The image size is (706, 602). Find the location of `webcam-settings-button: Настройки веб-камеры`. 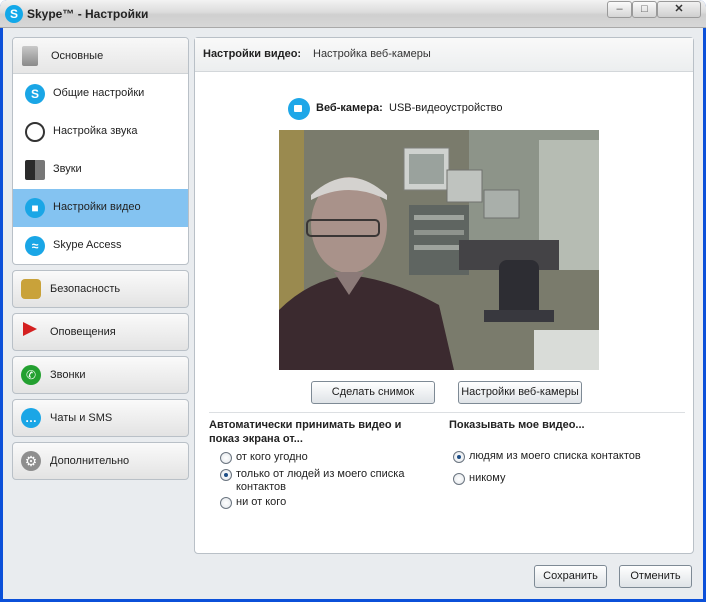

webcam-settings-button: Настройки веб-камеры is located at coordinates (520, 392).